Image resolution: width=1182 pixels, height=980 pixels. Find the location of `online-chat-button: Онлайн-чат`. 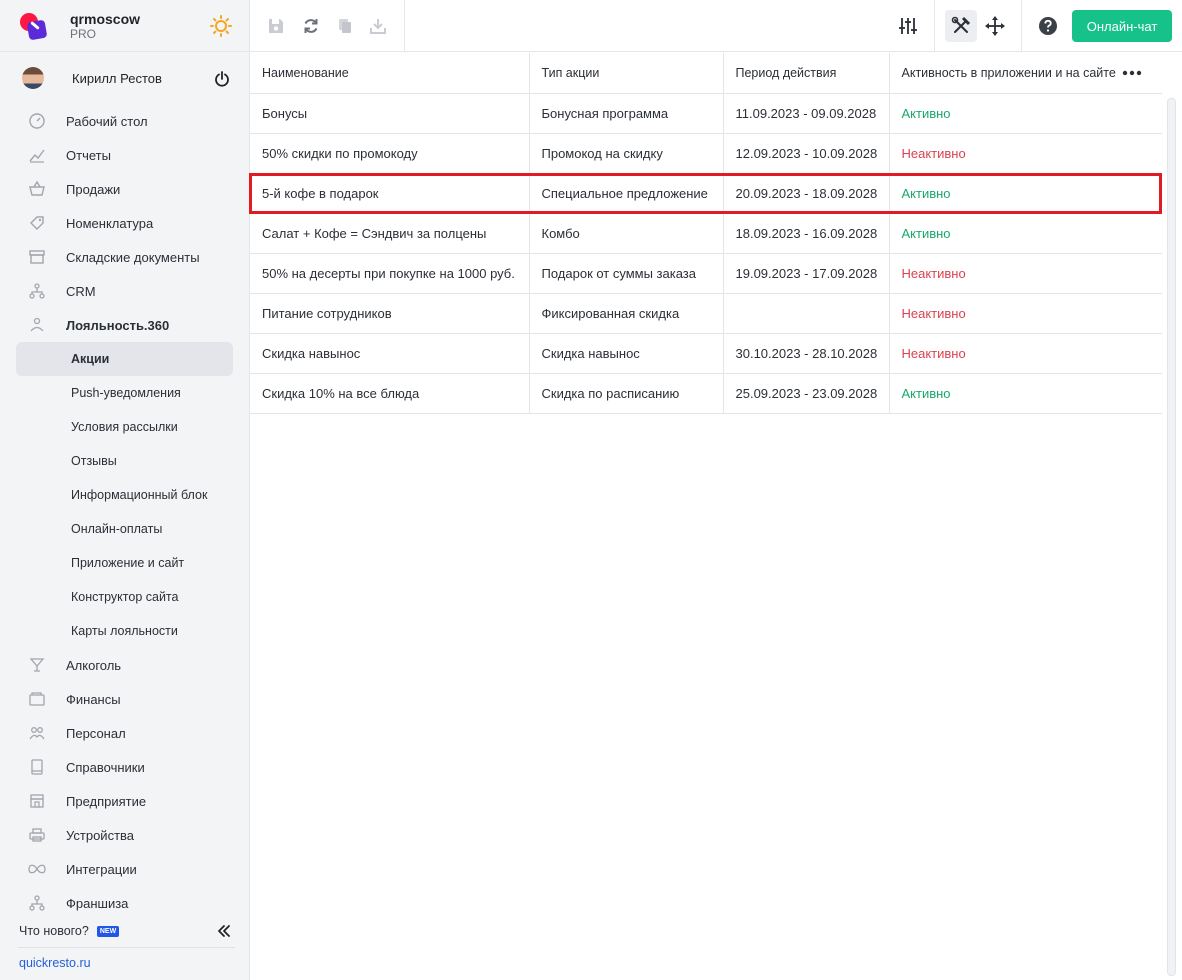

online-chat-button: Онлайн-чат is located at coordinates (1122, 26).